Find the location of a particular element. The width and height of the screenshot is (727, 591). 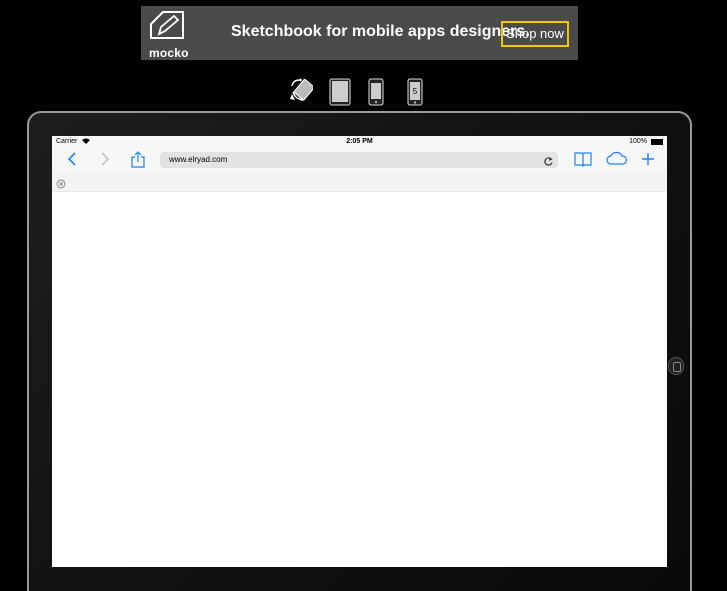

bookmarks-icon is located at coordinates (583, 161).